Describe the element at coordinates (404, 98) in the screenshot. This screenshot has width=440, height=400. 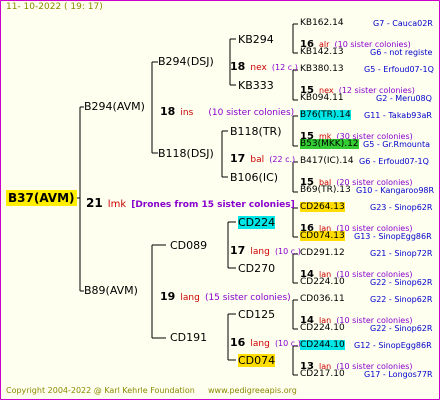
I see `leaf-info: G2 - Meru08Q` at that location.